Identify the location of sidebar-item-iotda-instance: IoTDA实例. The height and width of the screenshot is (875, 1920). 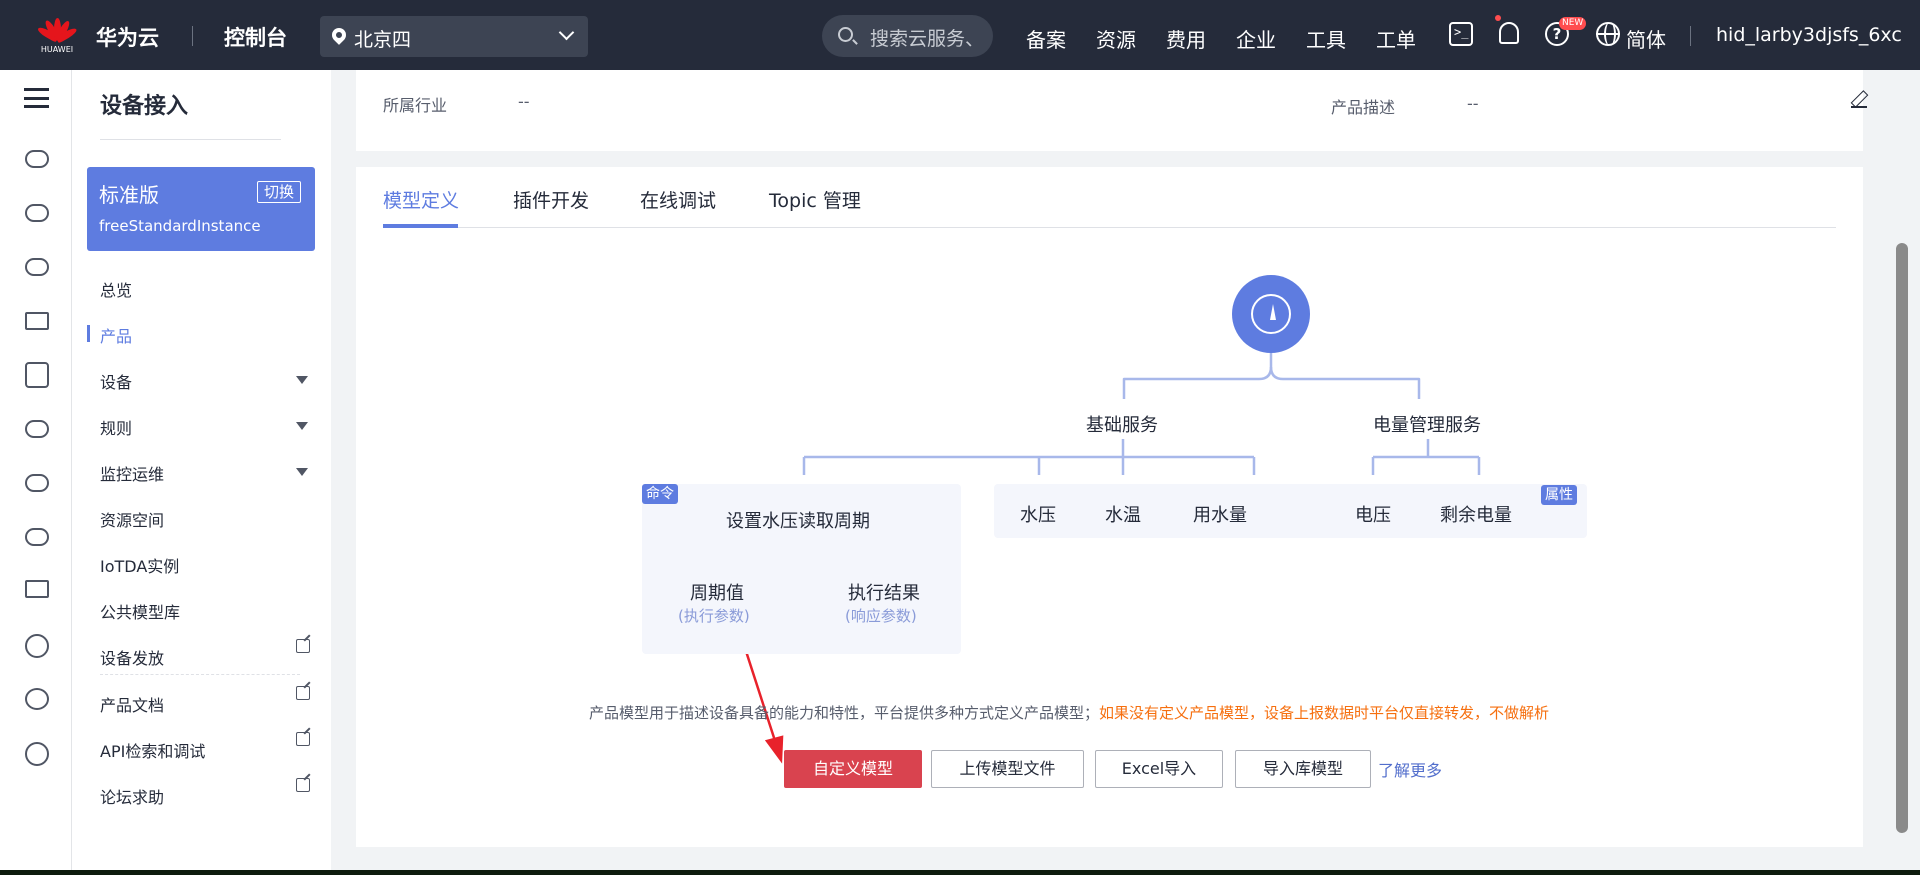
(139, 565).